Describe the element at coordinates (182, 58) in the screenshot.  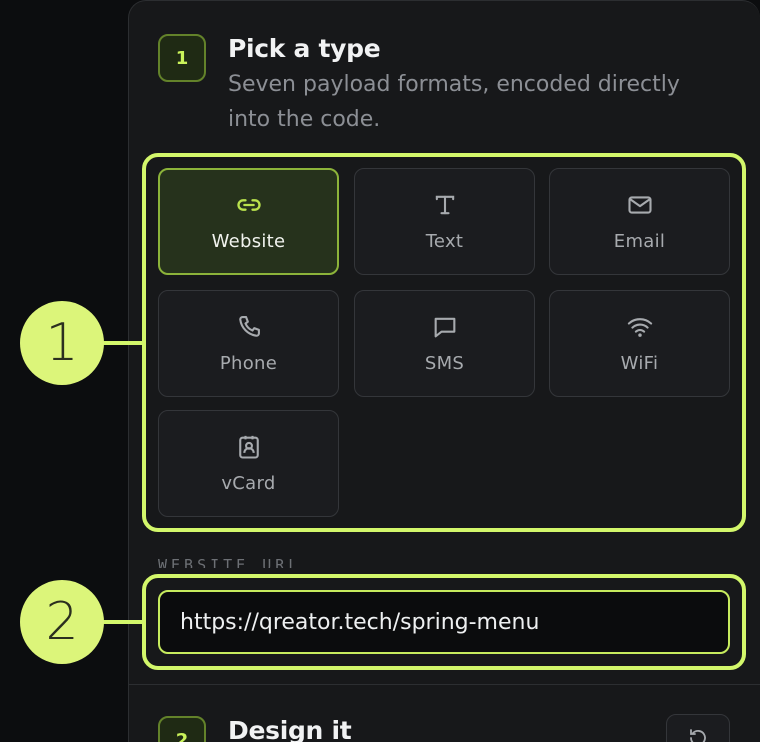
I see `step-1-badge: 1` at that location.